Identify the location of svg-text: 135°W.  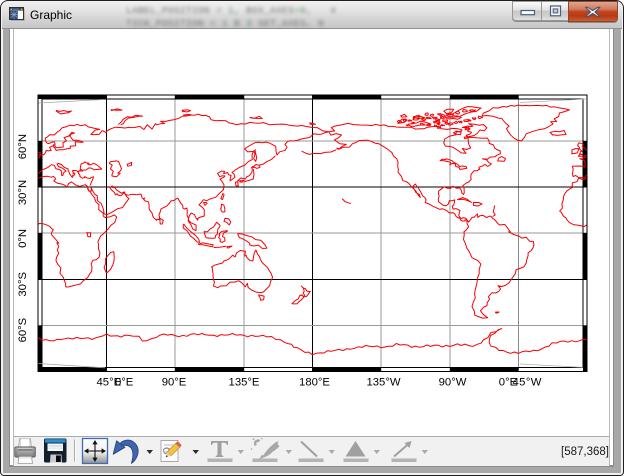
(383, 383).